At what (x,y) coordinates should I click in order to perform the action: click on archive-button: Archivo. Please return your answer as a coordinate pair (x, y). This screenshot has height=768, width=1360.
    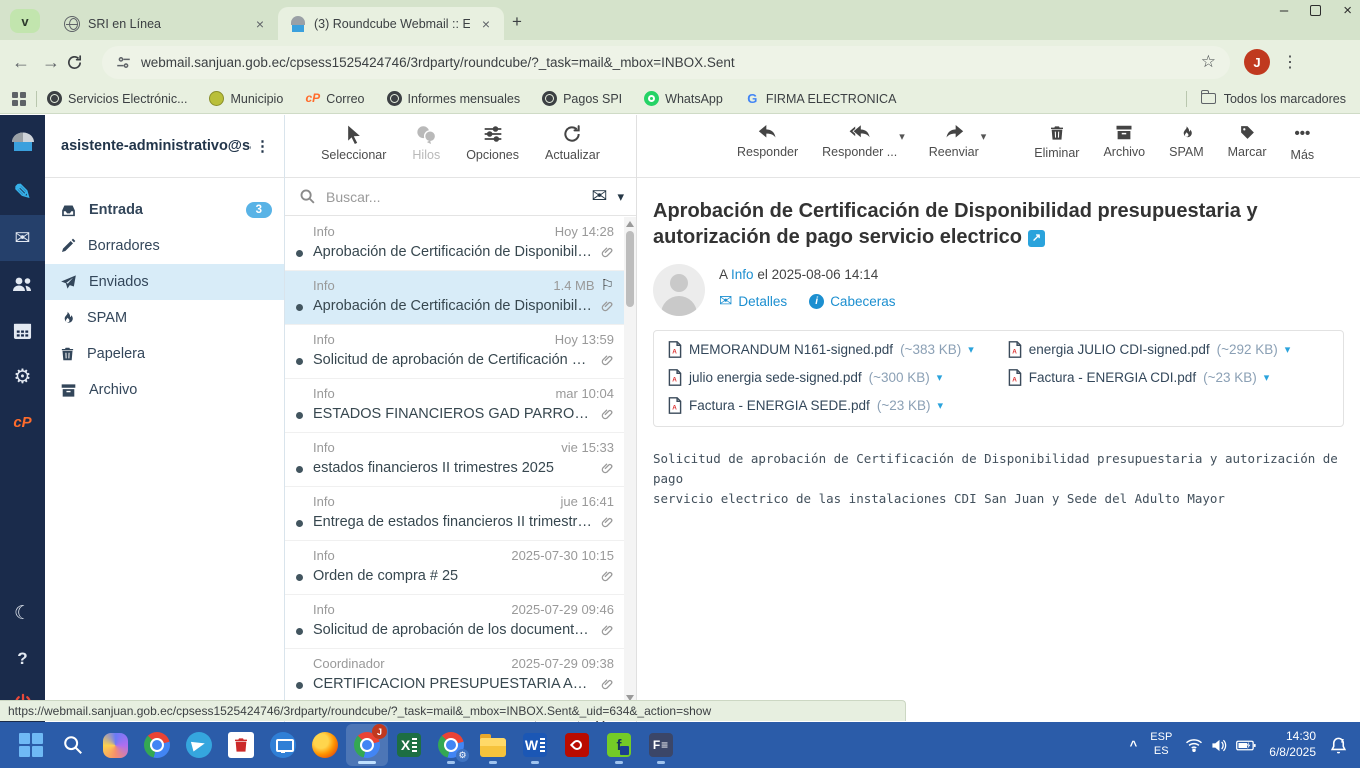
    Looking at the image, I should click on (1124, 141).